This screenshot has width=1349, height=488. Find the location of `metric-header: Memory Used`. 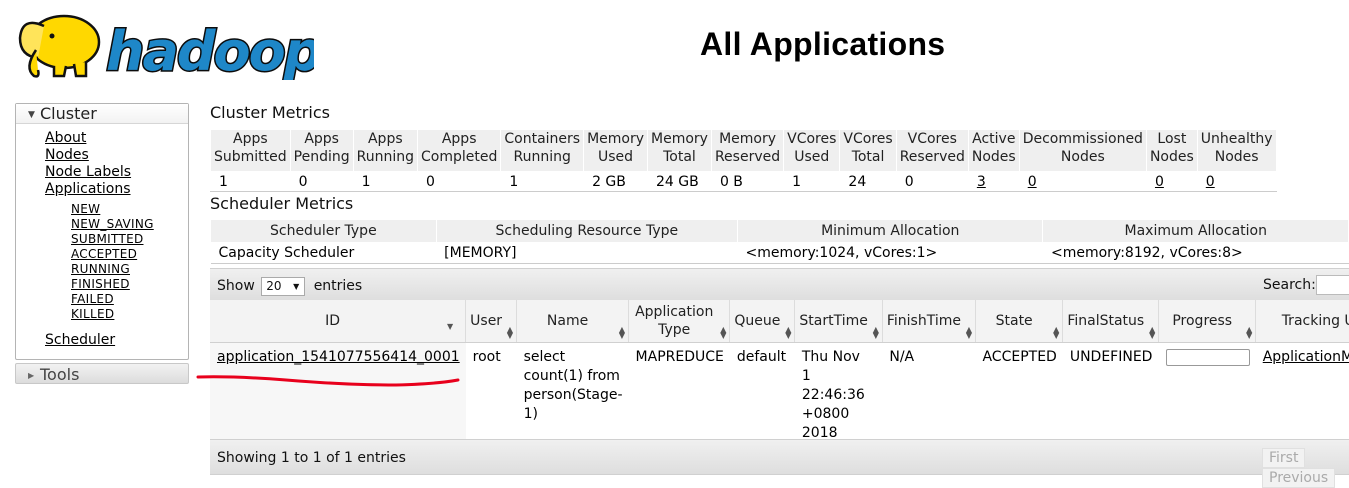

metric-header: Memory Used is located at coordinates (616, 150).